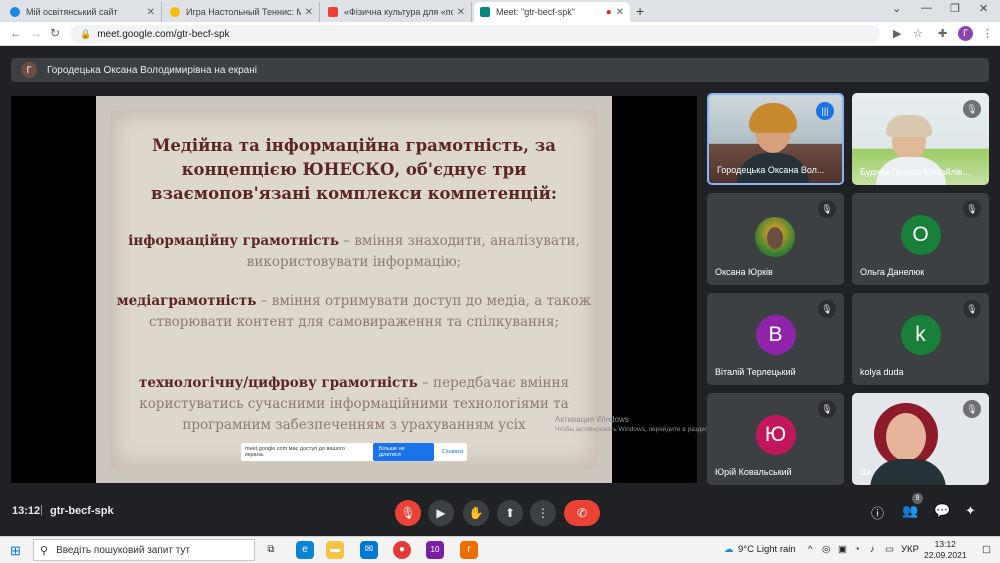 This screenshot has width=1000, height=563. Describe the element at coordinates (918, 33) in the screenshot. I see `bookmark-star-icon: ☆` at that location.